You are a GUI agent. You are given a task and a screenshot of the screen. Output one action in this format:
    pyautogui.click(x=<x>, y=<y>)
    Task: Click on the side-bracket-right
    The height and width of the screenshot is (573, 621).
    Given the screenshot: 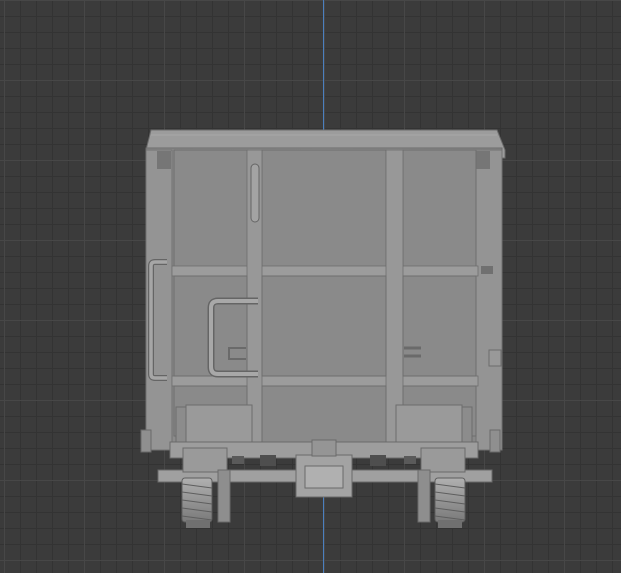 What is the action you would take?
    pyautogui.click(x=487, y=270)
    